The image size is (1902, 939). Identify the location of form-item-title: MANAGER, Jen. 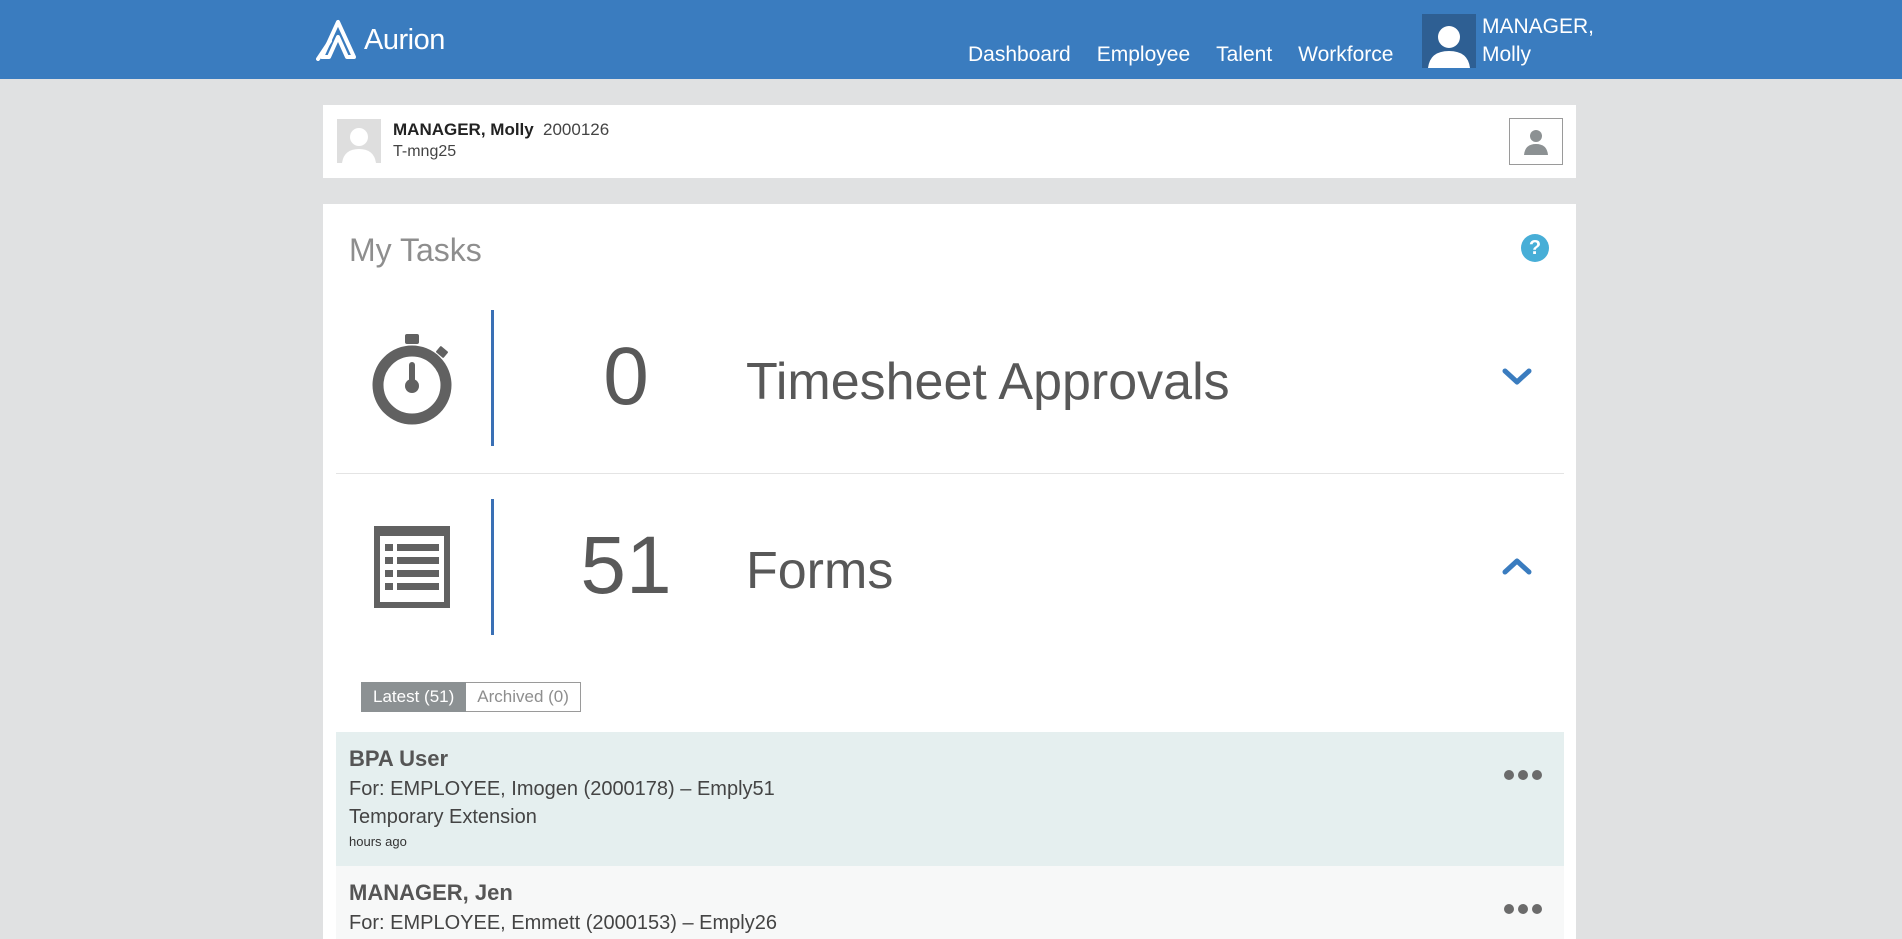
(431, 892).